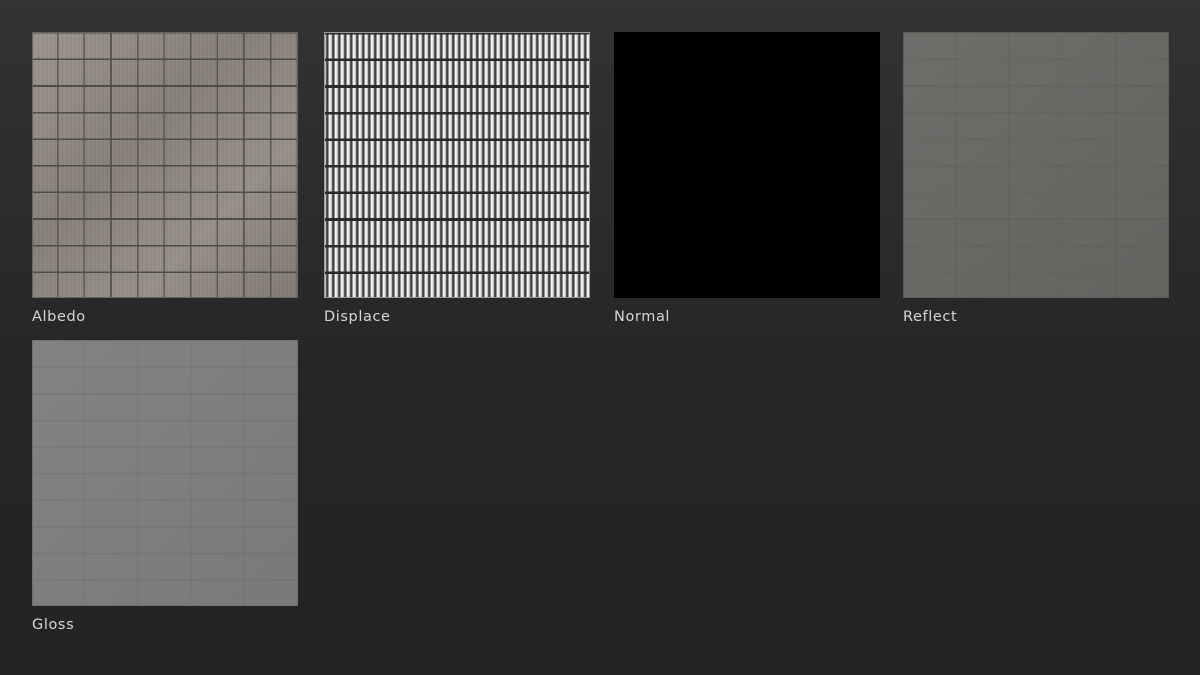 Image resolution: width=1200 pixels, height=675 pixels. What do you see at coordinates (165, 473) in the screenshot?
I see `gloss-map-thumbnail` at bounding box center [165, 473].